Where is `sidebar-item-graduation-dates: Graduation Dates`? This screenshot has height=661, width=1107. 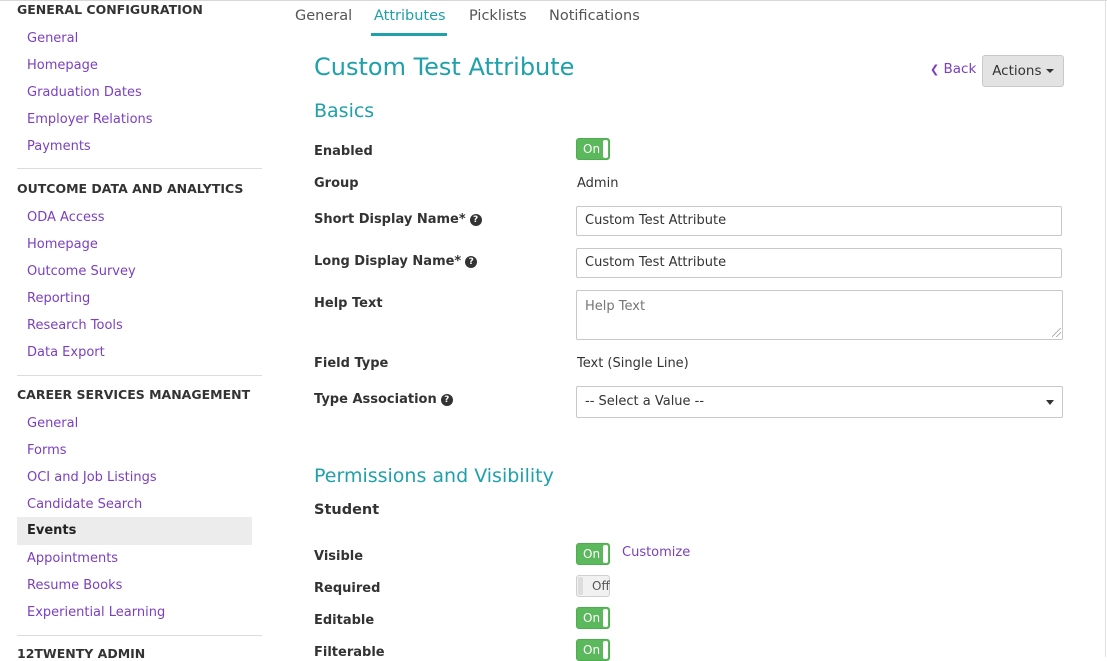 sidebar-item-graduation-dates: Graduation Dates is located at coordinates (84, 92).